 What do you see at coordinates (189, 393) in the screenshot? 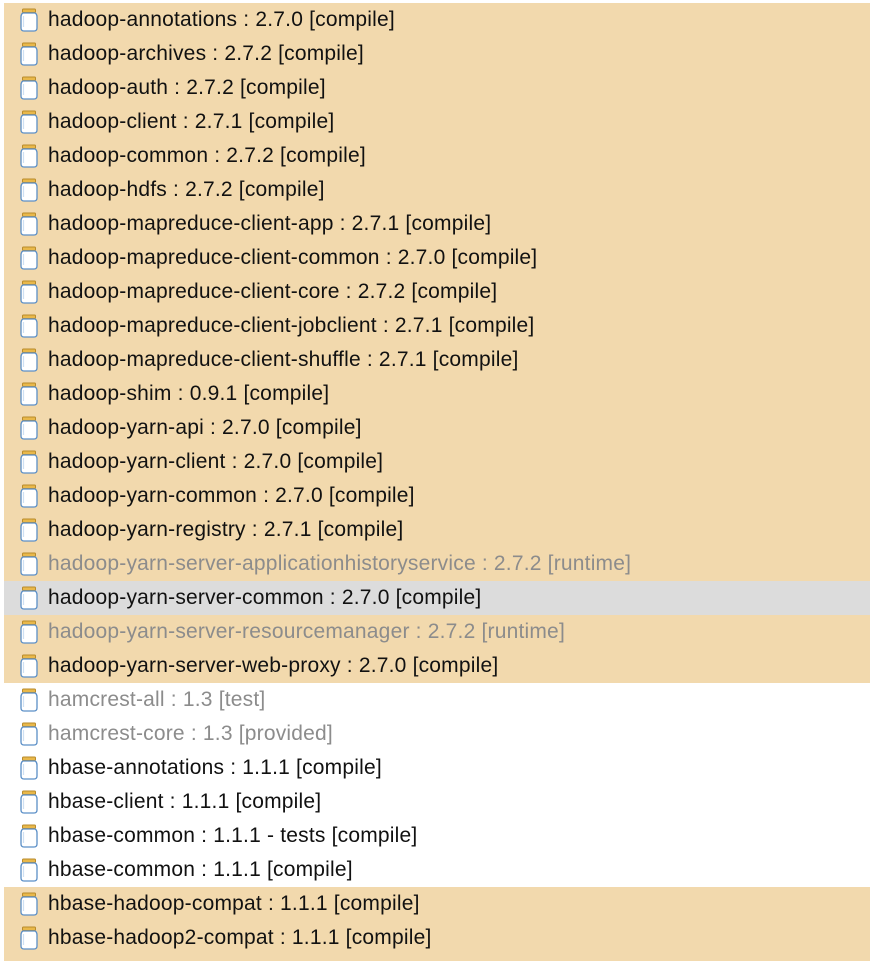
I see `tree-row-label: hadoop-shim : 0.9.1 [compile]` at bounding box center [189, 393].